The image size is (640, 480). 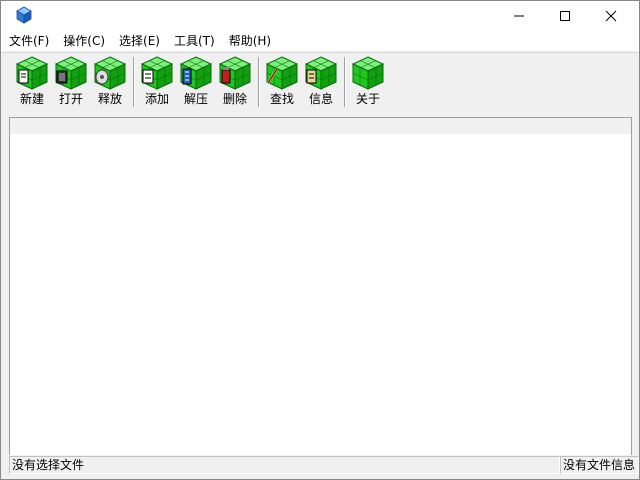 I want to click on close-icon, so click(x=611, y=16).